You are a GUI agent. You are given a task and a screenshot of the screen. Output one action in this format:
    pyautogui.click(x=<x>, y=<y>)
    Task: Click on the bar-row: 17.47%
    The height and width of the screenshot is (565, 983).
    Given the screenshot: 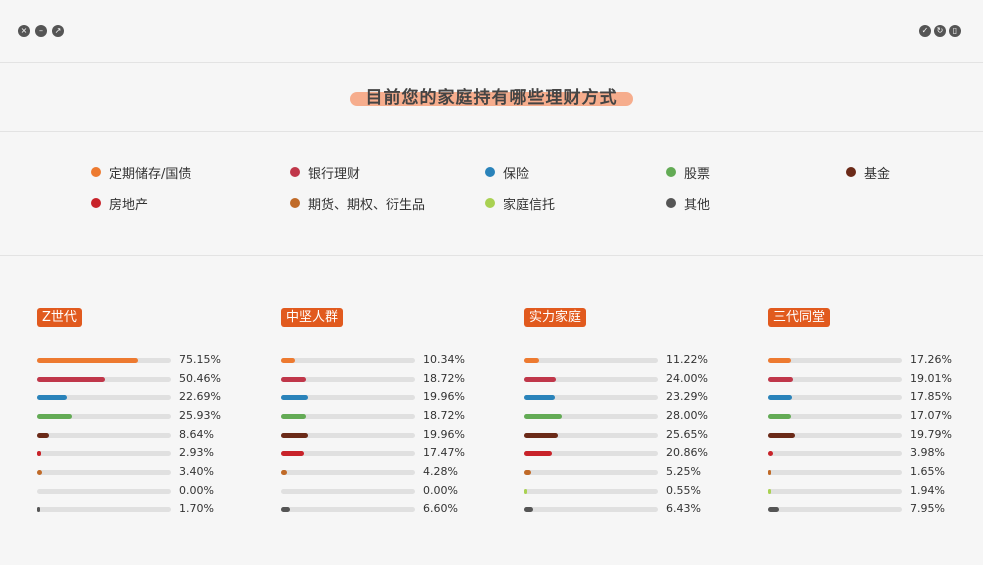 What is the action you would take?
    pyautogui.click(x=381, y=453)
    